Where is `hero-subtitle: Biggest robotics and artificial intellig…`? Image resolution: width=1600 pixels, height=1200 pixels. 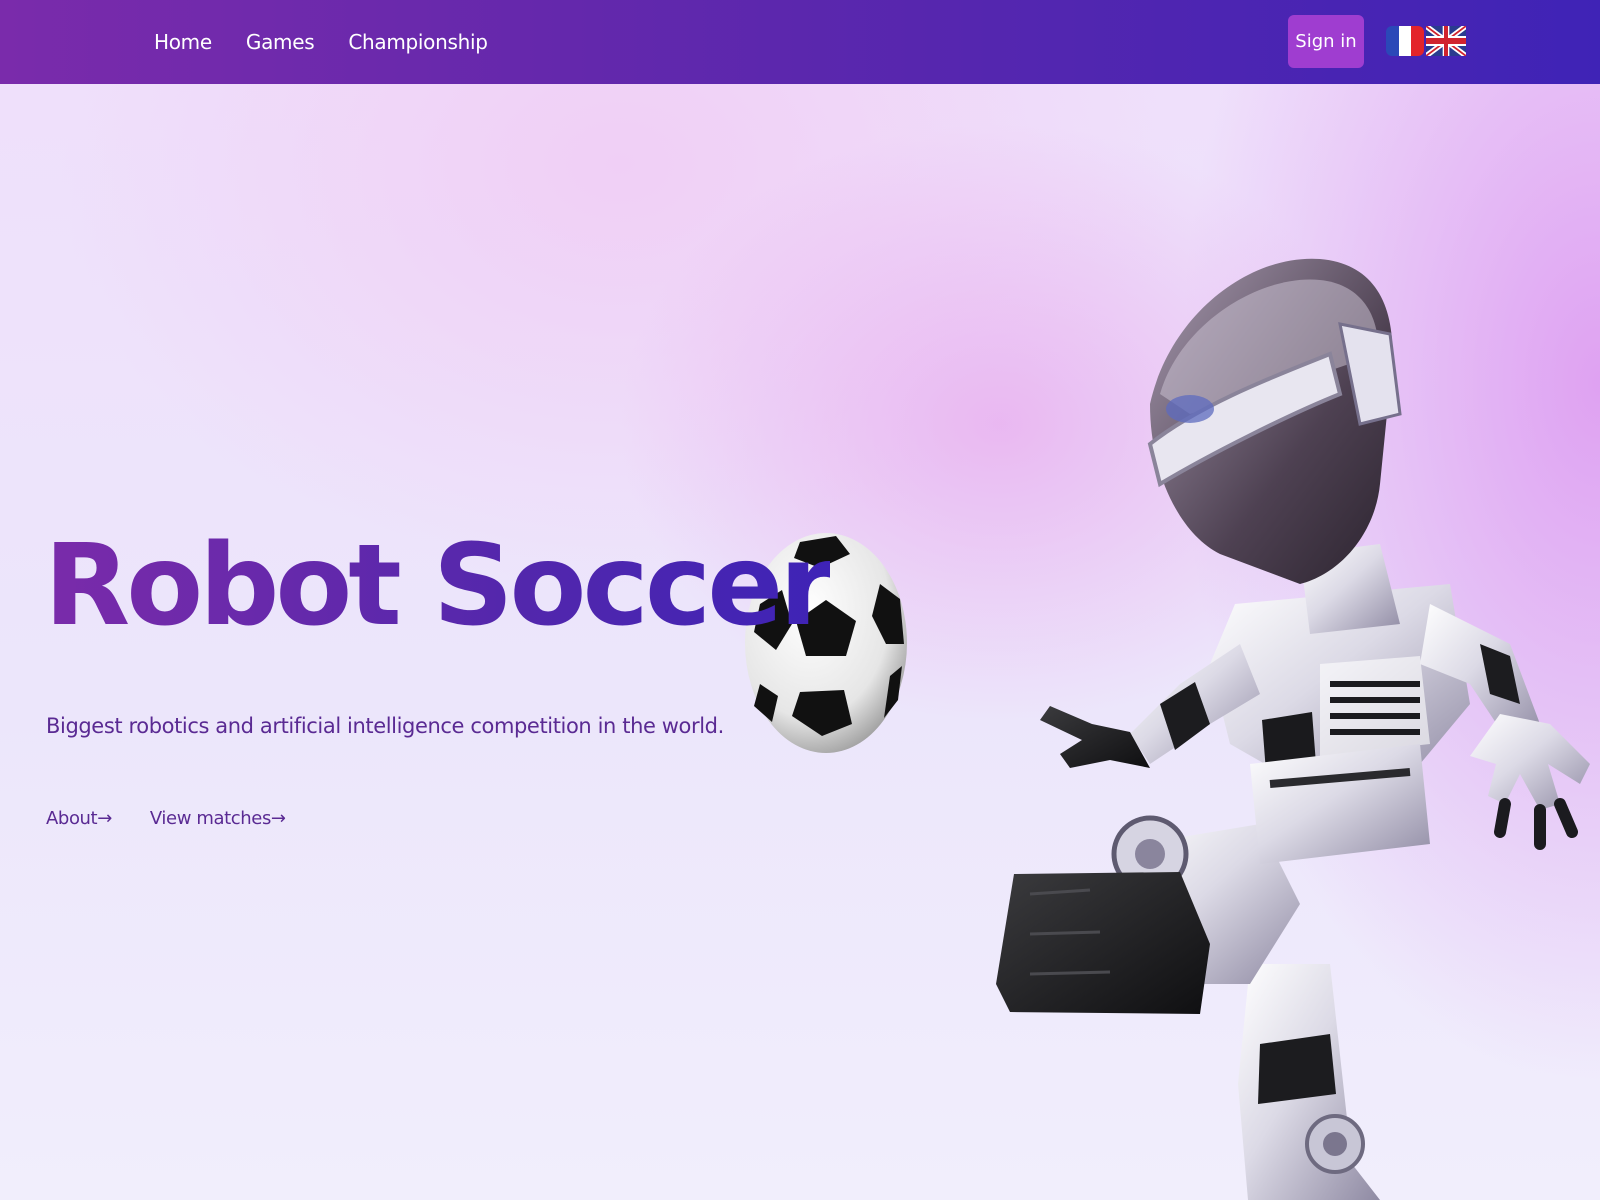
hero-subtitle: Biggest robotics and artificial intellig… is located at coordinates (385, 726).